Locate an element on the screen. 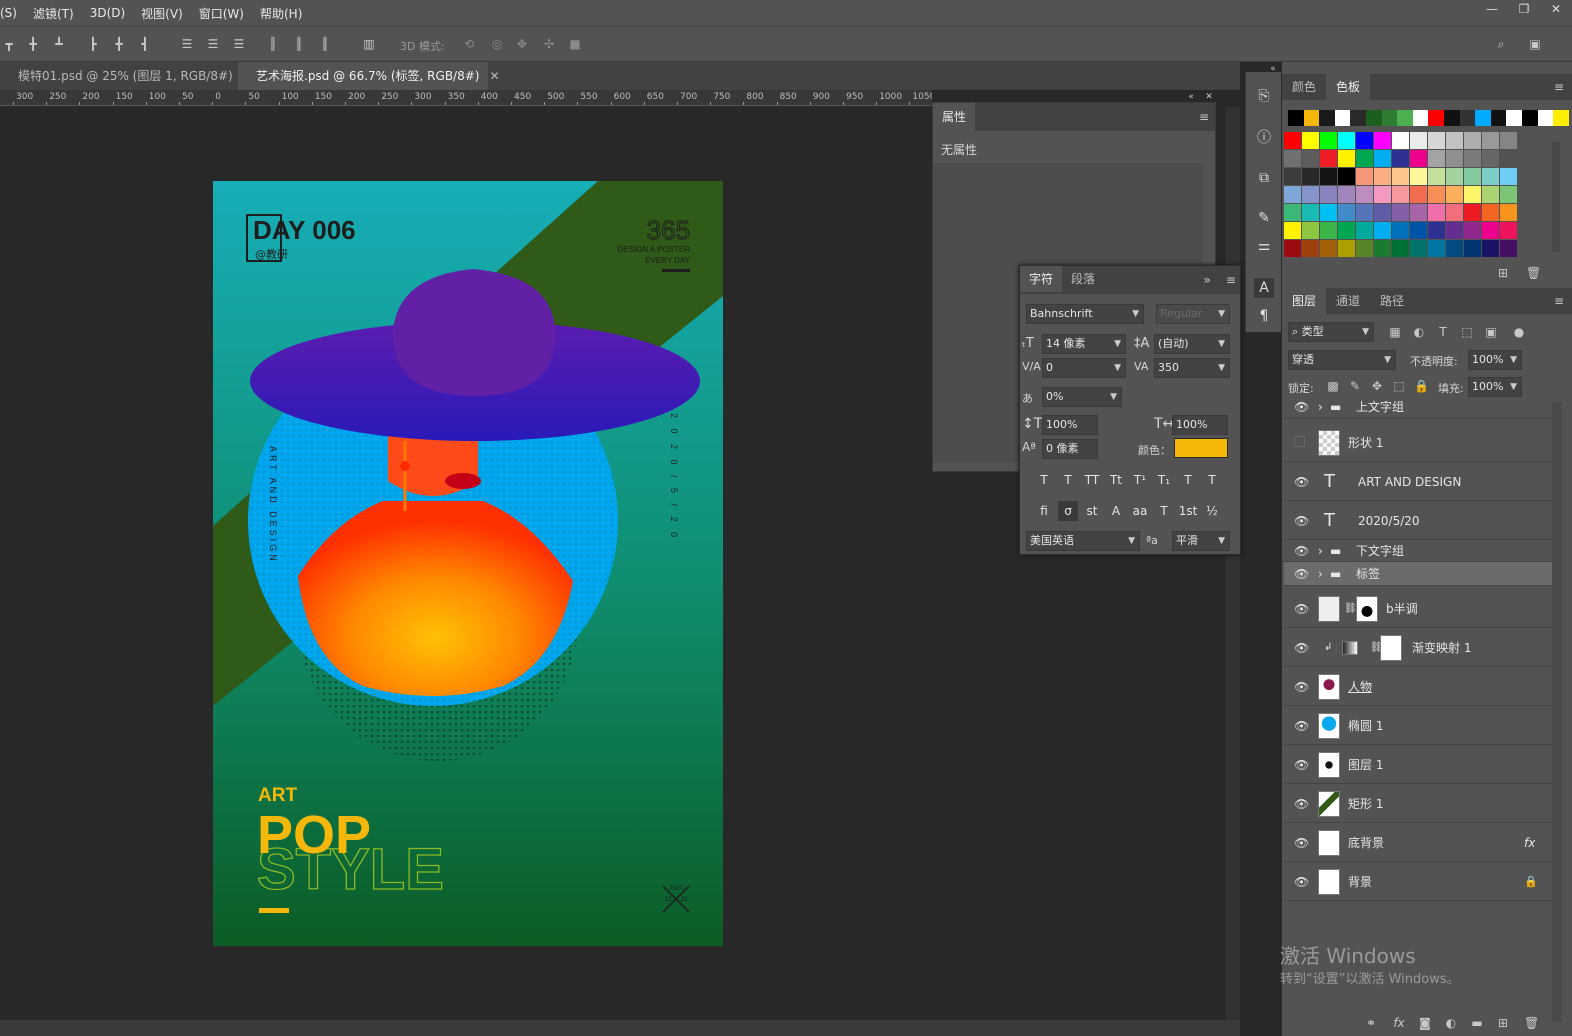 The width and height of the screenshot is (1572, 1036). filter-toggle-icon: ● is located at coordinates (1519, 332).